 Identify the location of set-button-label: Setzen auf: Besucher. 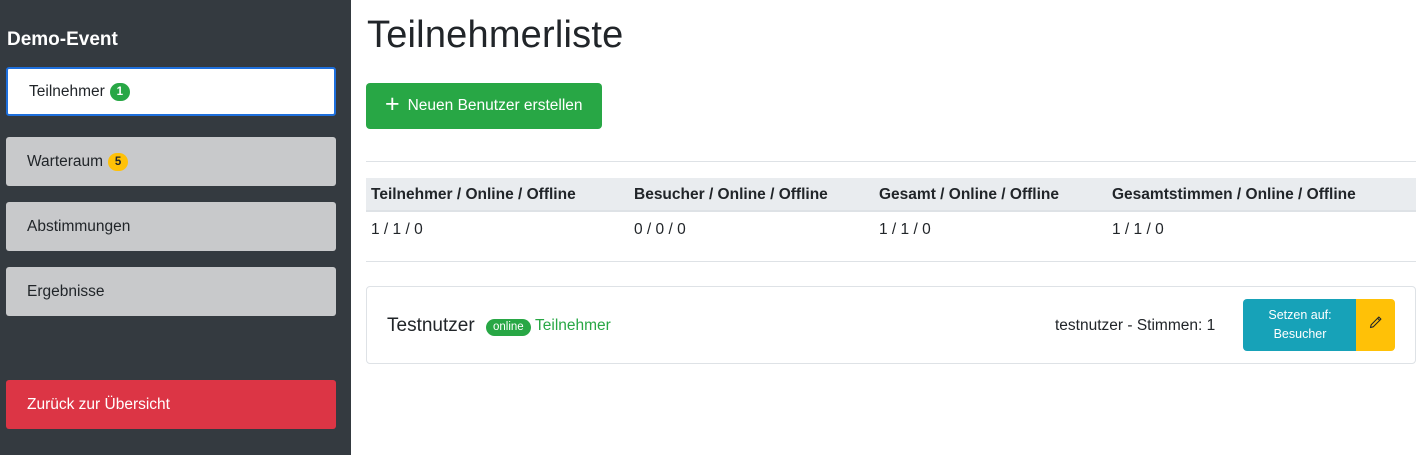
(1300, 324).